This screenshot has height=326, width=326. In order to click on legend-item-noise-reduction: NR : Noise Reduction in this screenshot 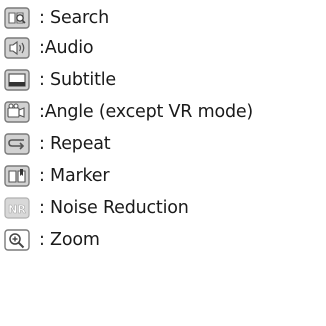, I will do `click(96, 208)`.